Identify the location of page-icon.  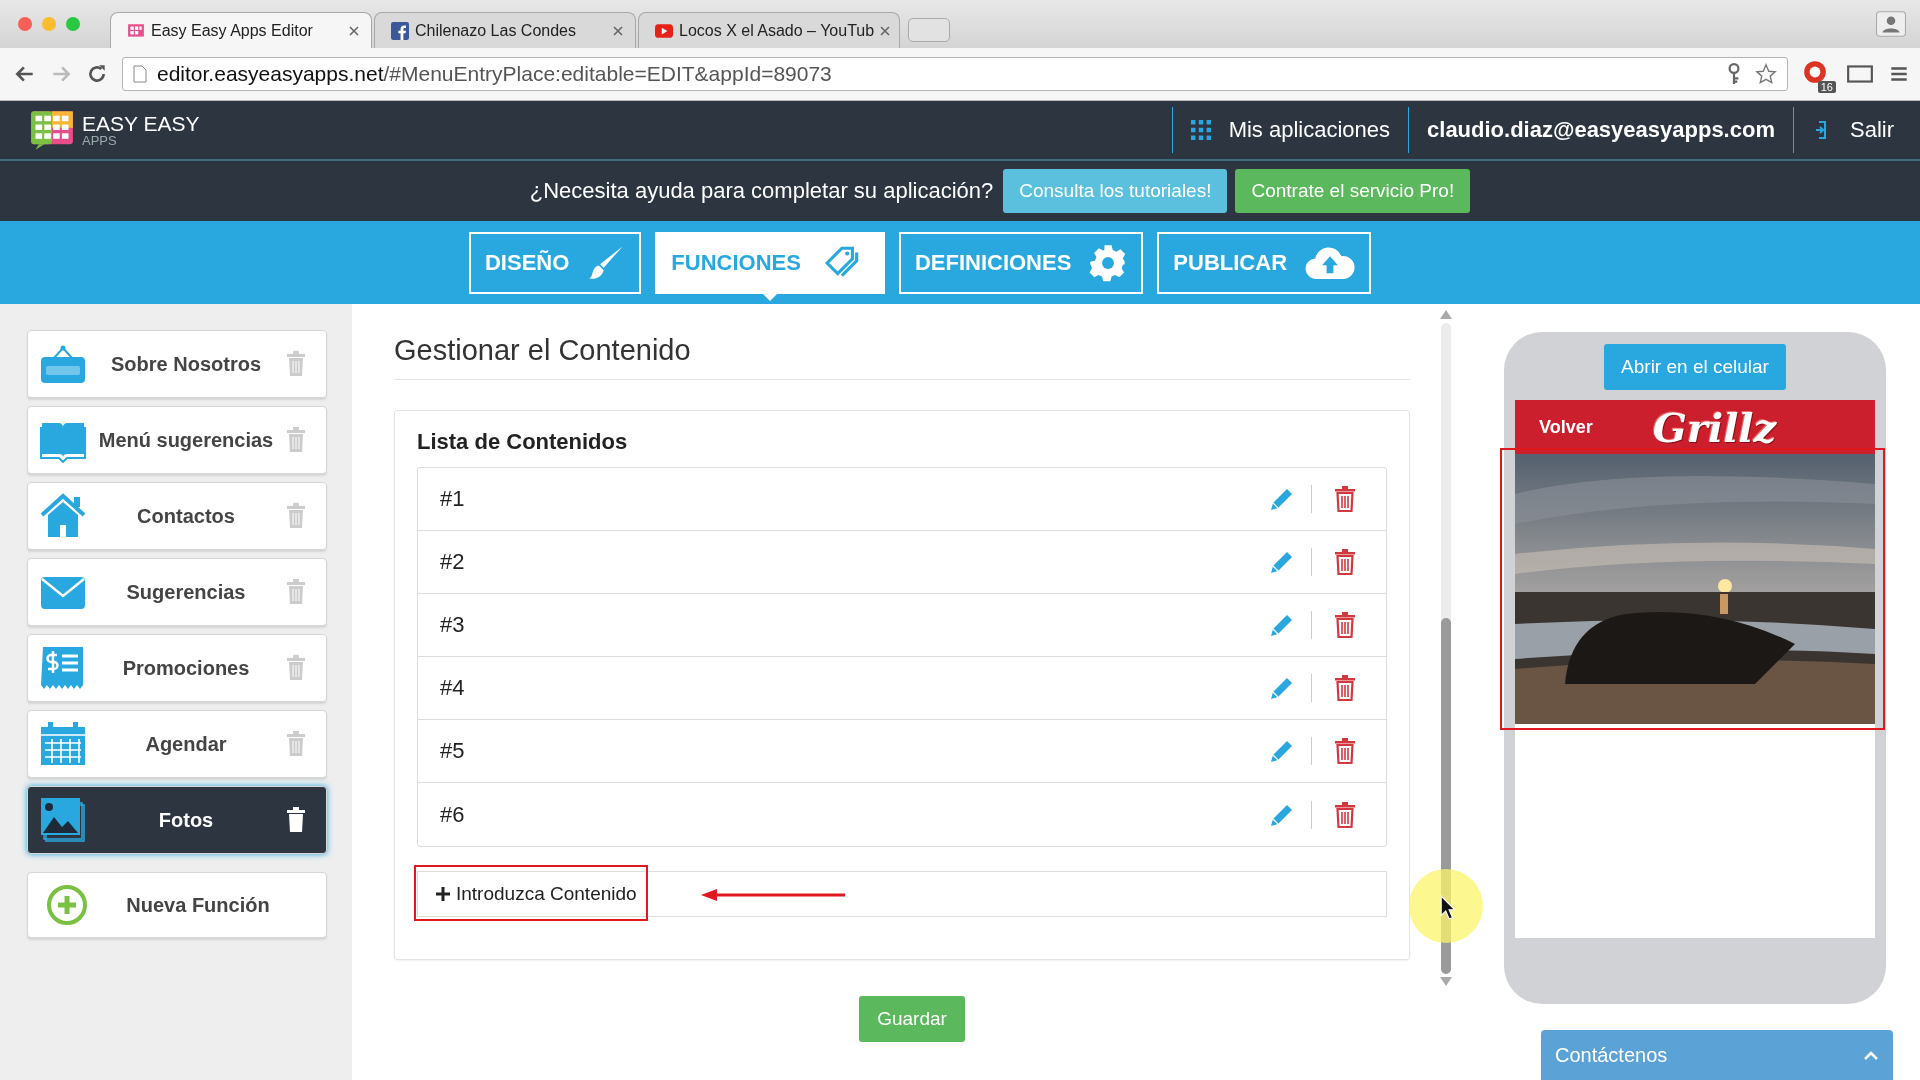
(140, 74).